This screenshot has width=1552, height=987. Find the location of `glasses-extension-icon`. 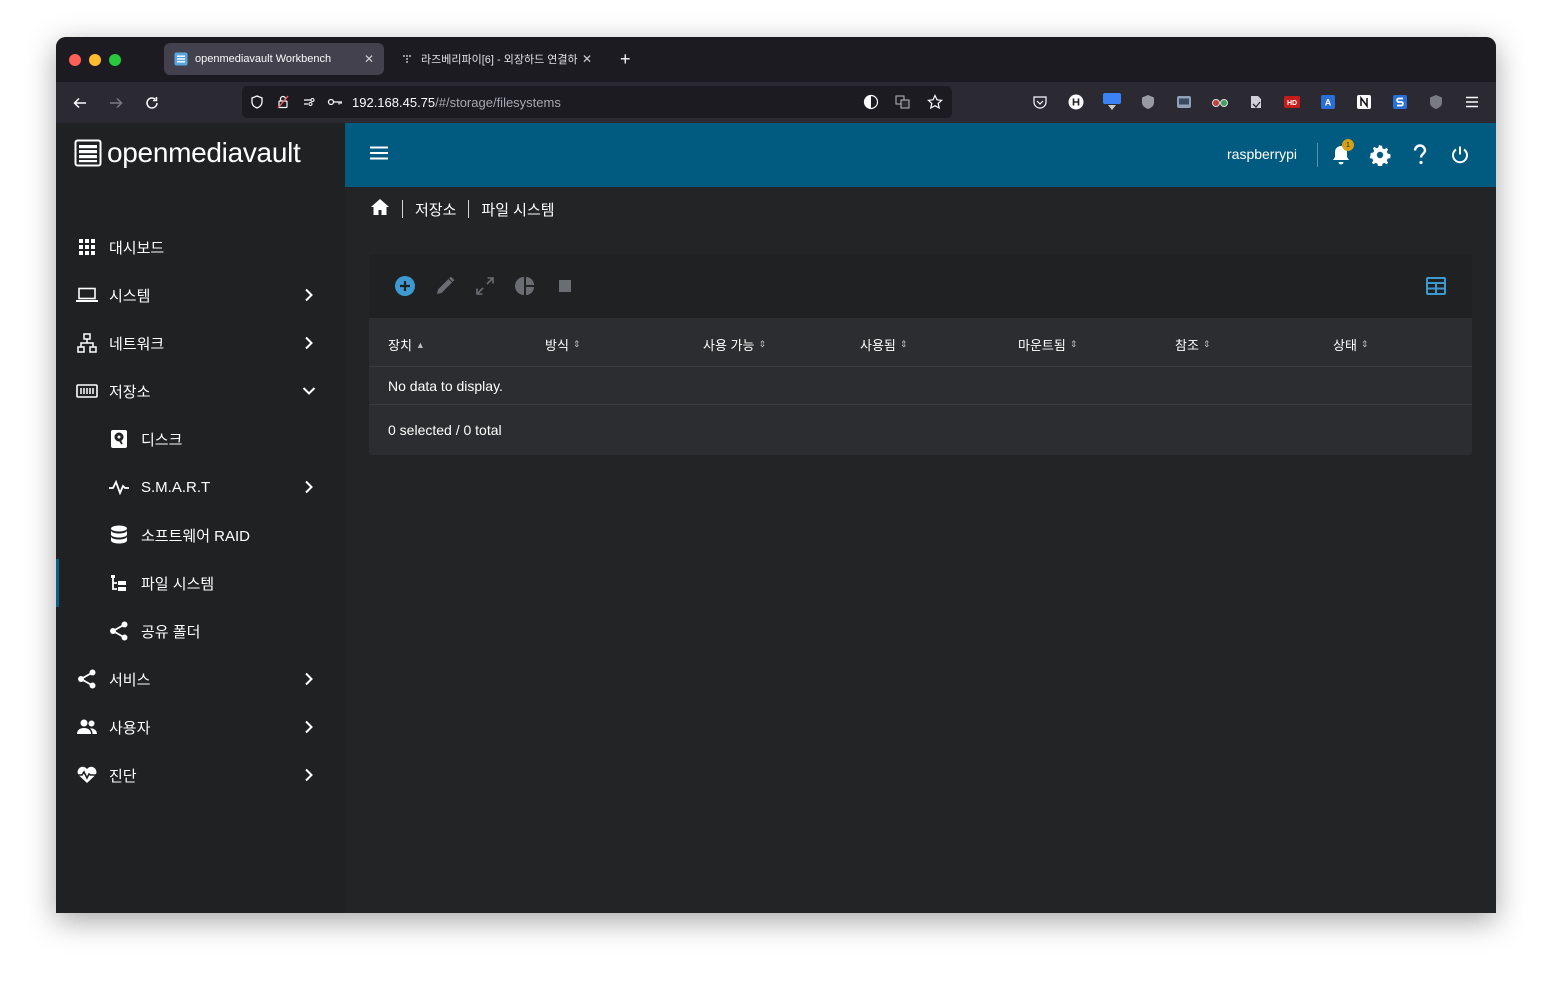

glasses-extension-icon is located at coordinates (1220, 102).